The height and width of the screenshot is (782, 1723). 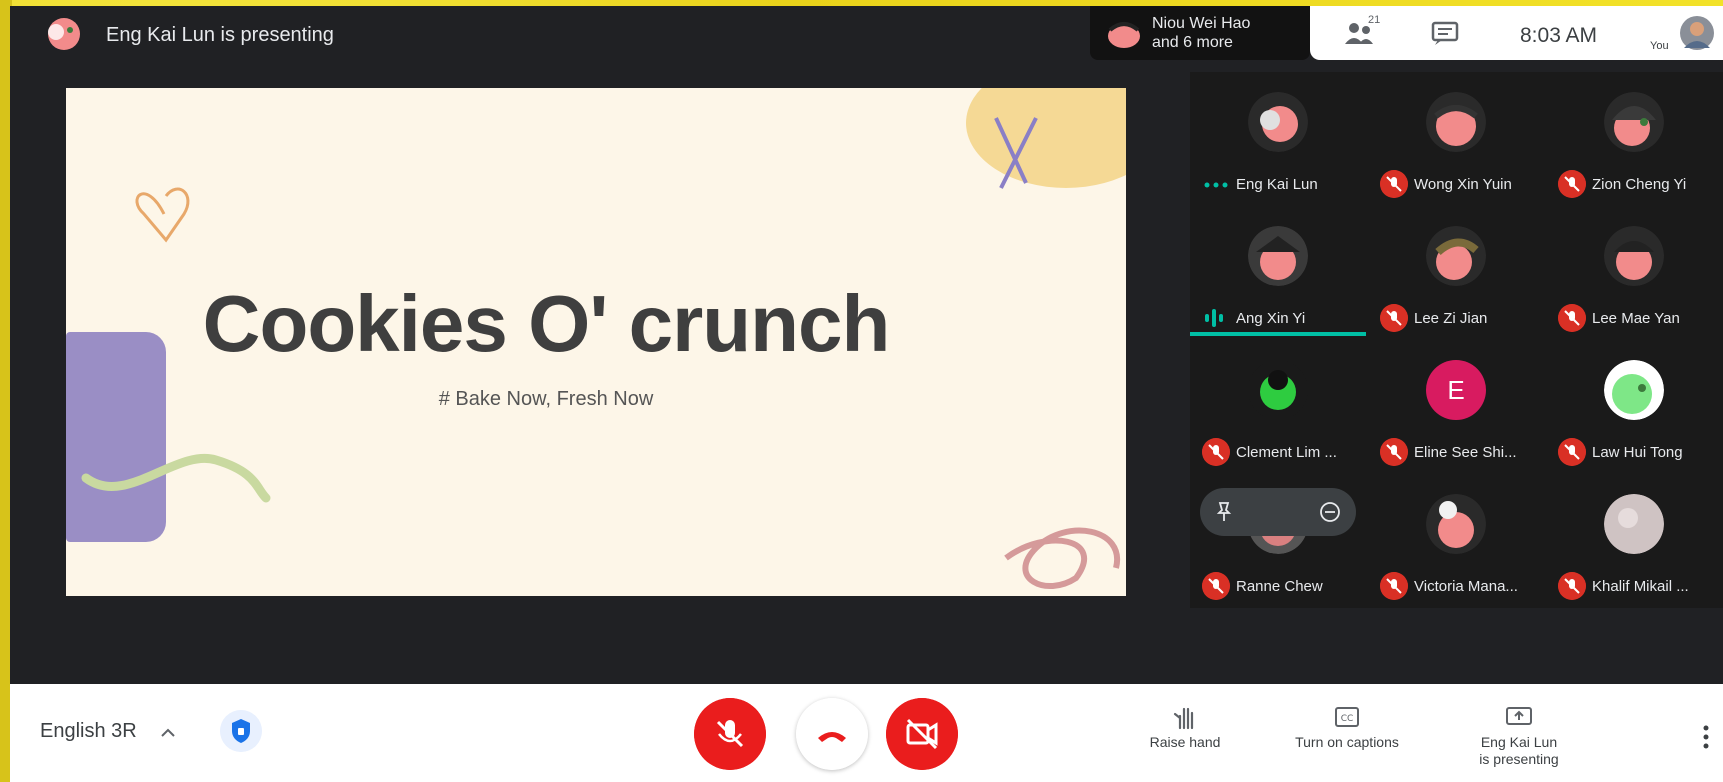 I want to click on participant-tile: Ranne Chew, so click(x=1278, y=539).